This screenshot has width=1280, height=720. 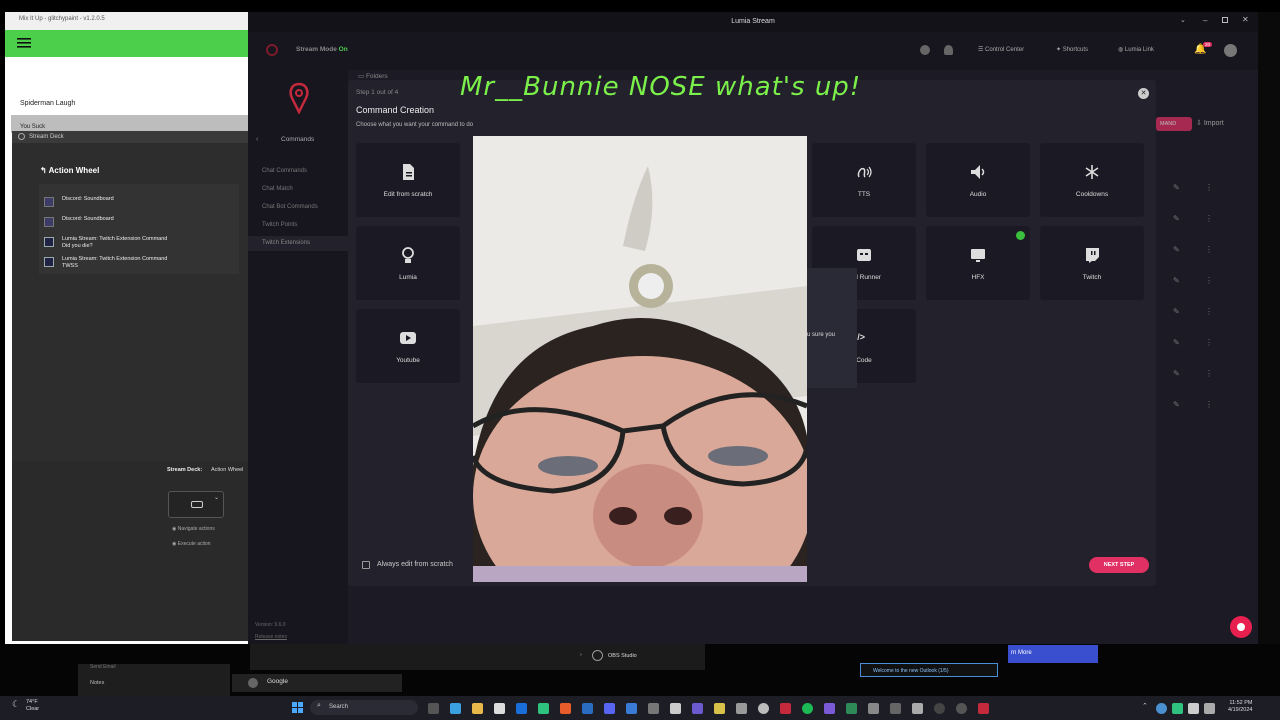 I want to click on folders-label: ▭ Folders, so click(x=373, y=76).